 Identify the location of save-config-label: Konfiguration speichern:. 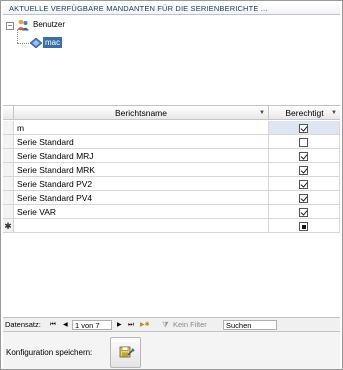
(49, 352).